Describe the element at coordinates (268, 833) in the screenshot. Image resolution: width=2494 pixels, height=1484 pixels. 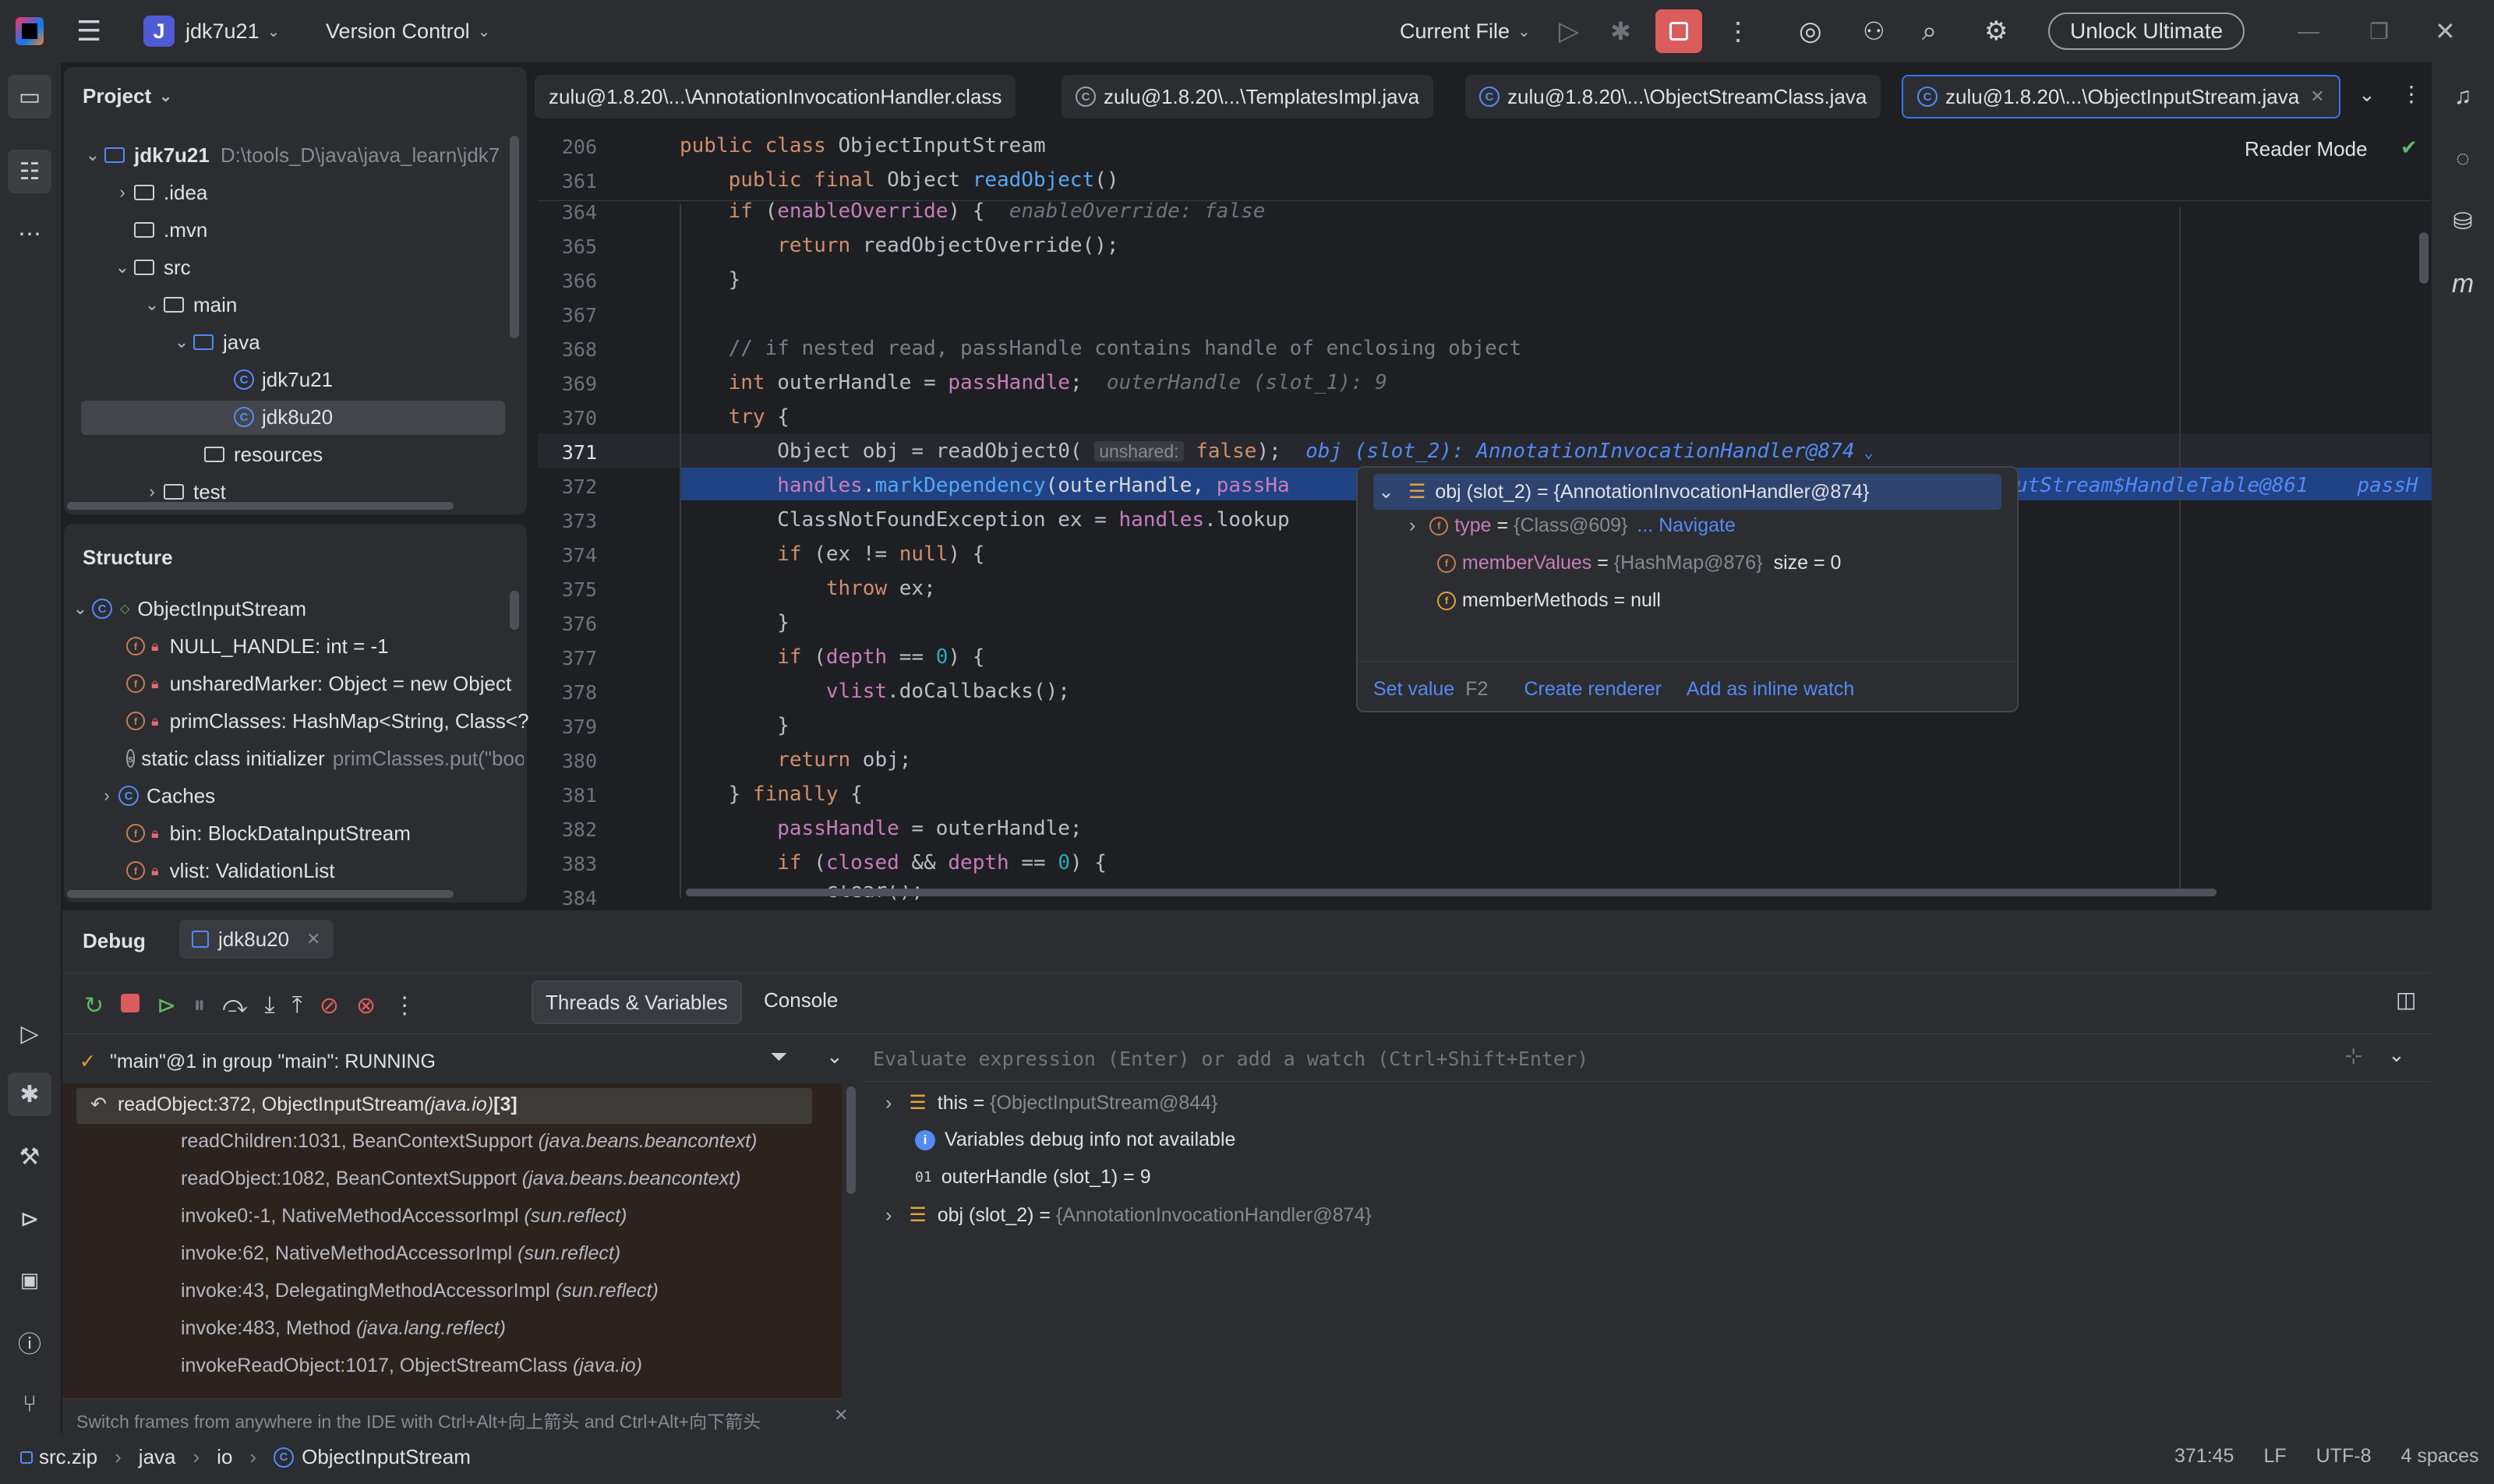
I see `structure-member: f 🔒︎ bin: BlockDataInputStream` at that location.